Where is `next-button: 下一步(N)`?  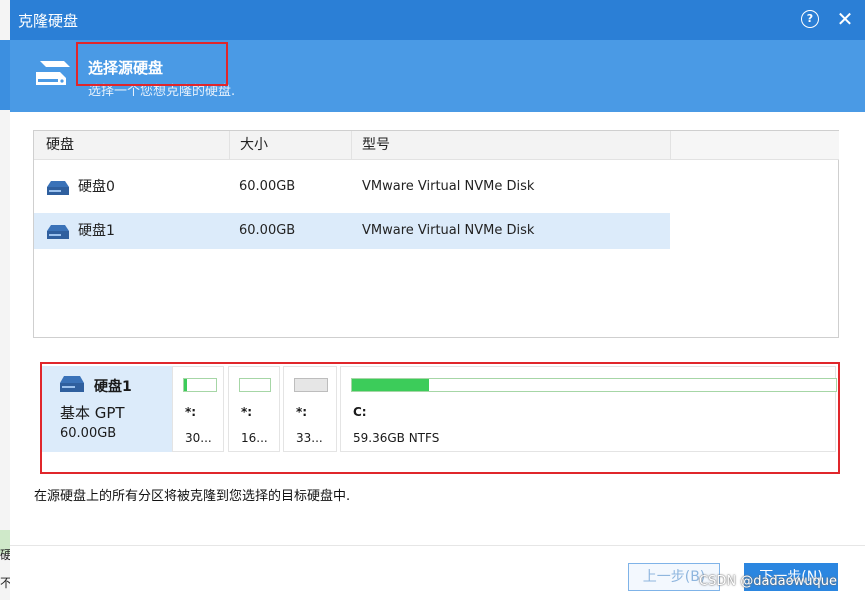 next-button: 下一步(N) is located at coordinates (791, 577).